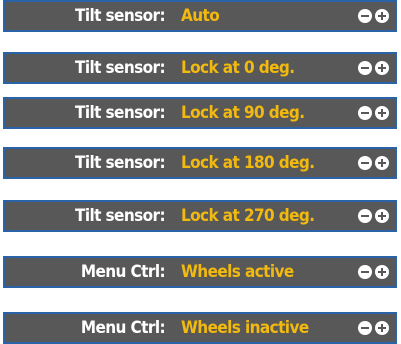 Image resolution: width=401 pixels, height=344 pixels. I want to click on setting-row-tilt-sensor-lock-90: Tilt sensor: Lock at 90 deg., so click(200, 113).